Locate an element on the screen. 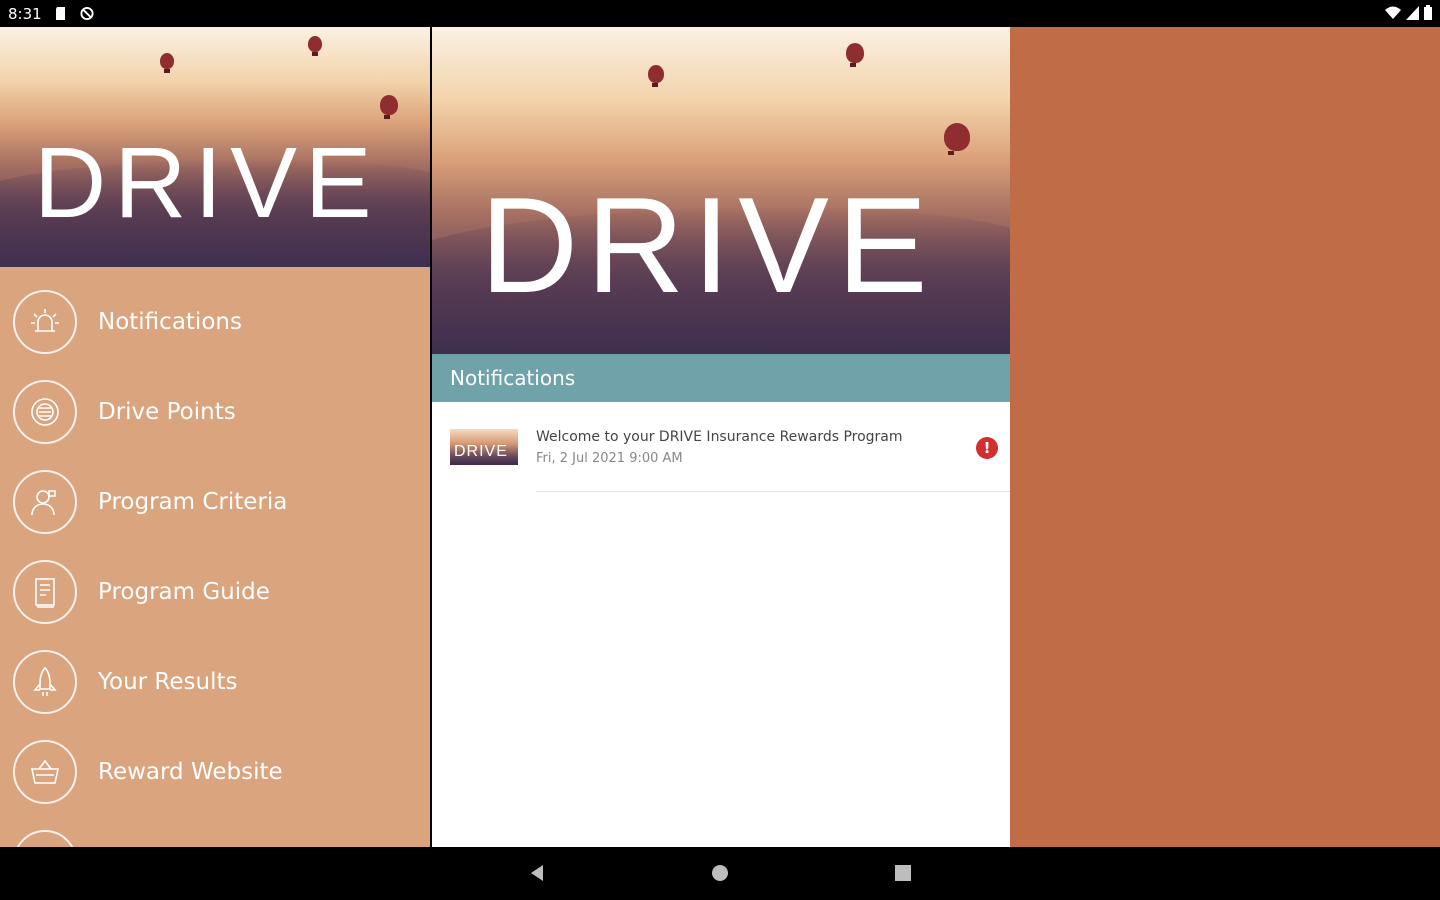 Image resolution: width=1440 pixels, height=900 pixels. drawer-header: DRIVE is located at coordinates (215, 147).